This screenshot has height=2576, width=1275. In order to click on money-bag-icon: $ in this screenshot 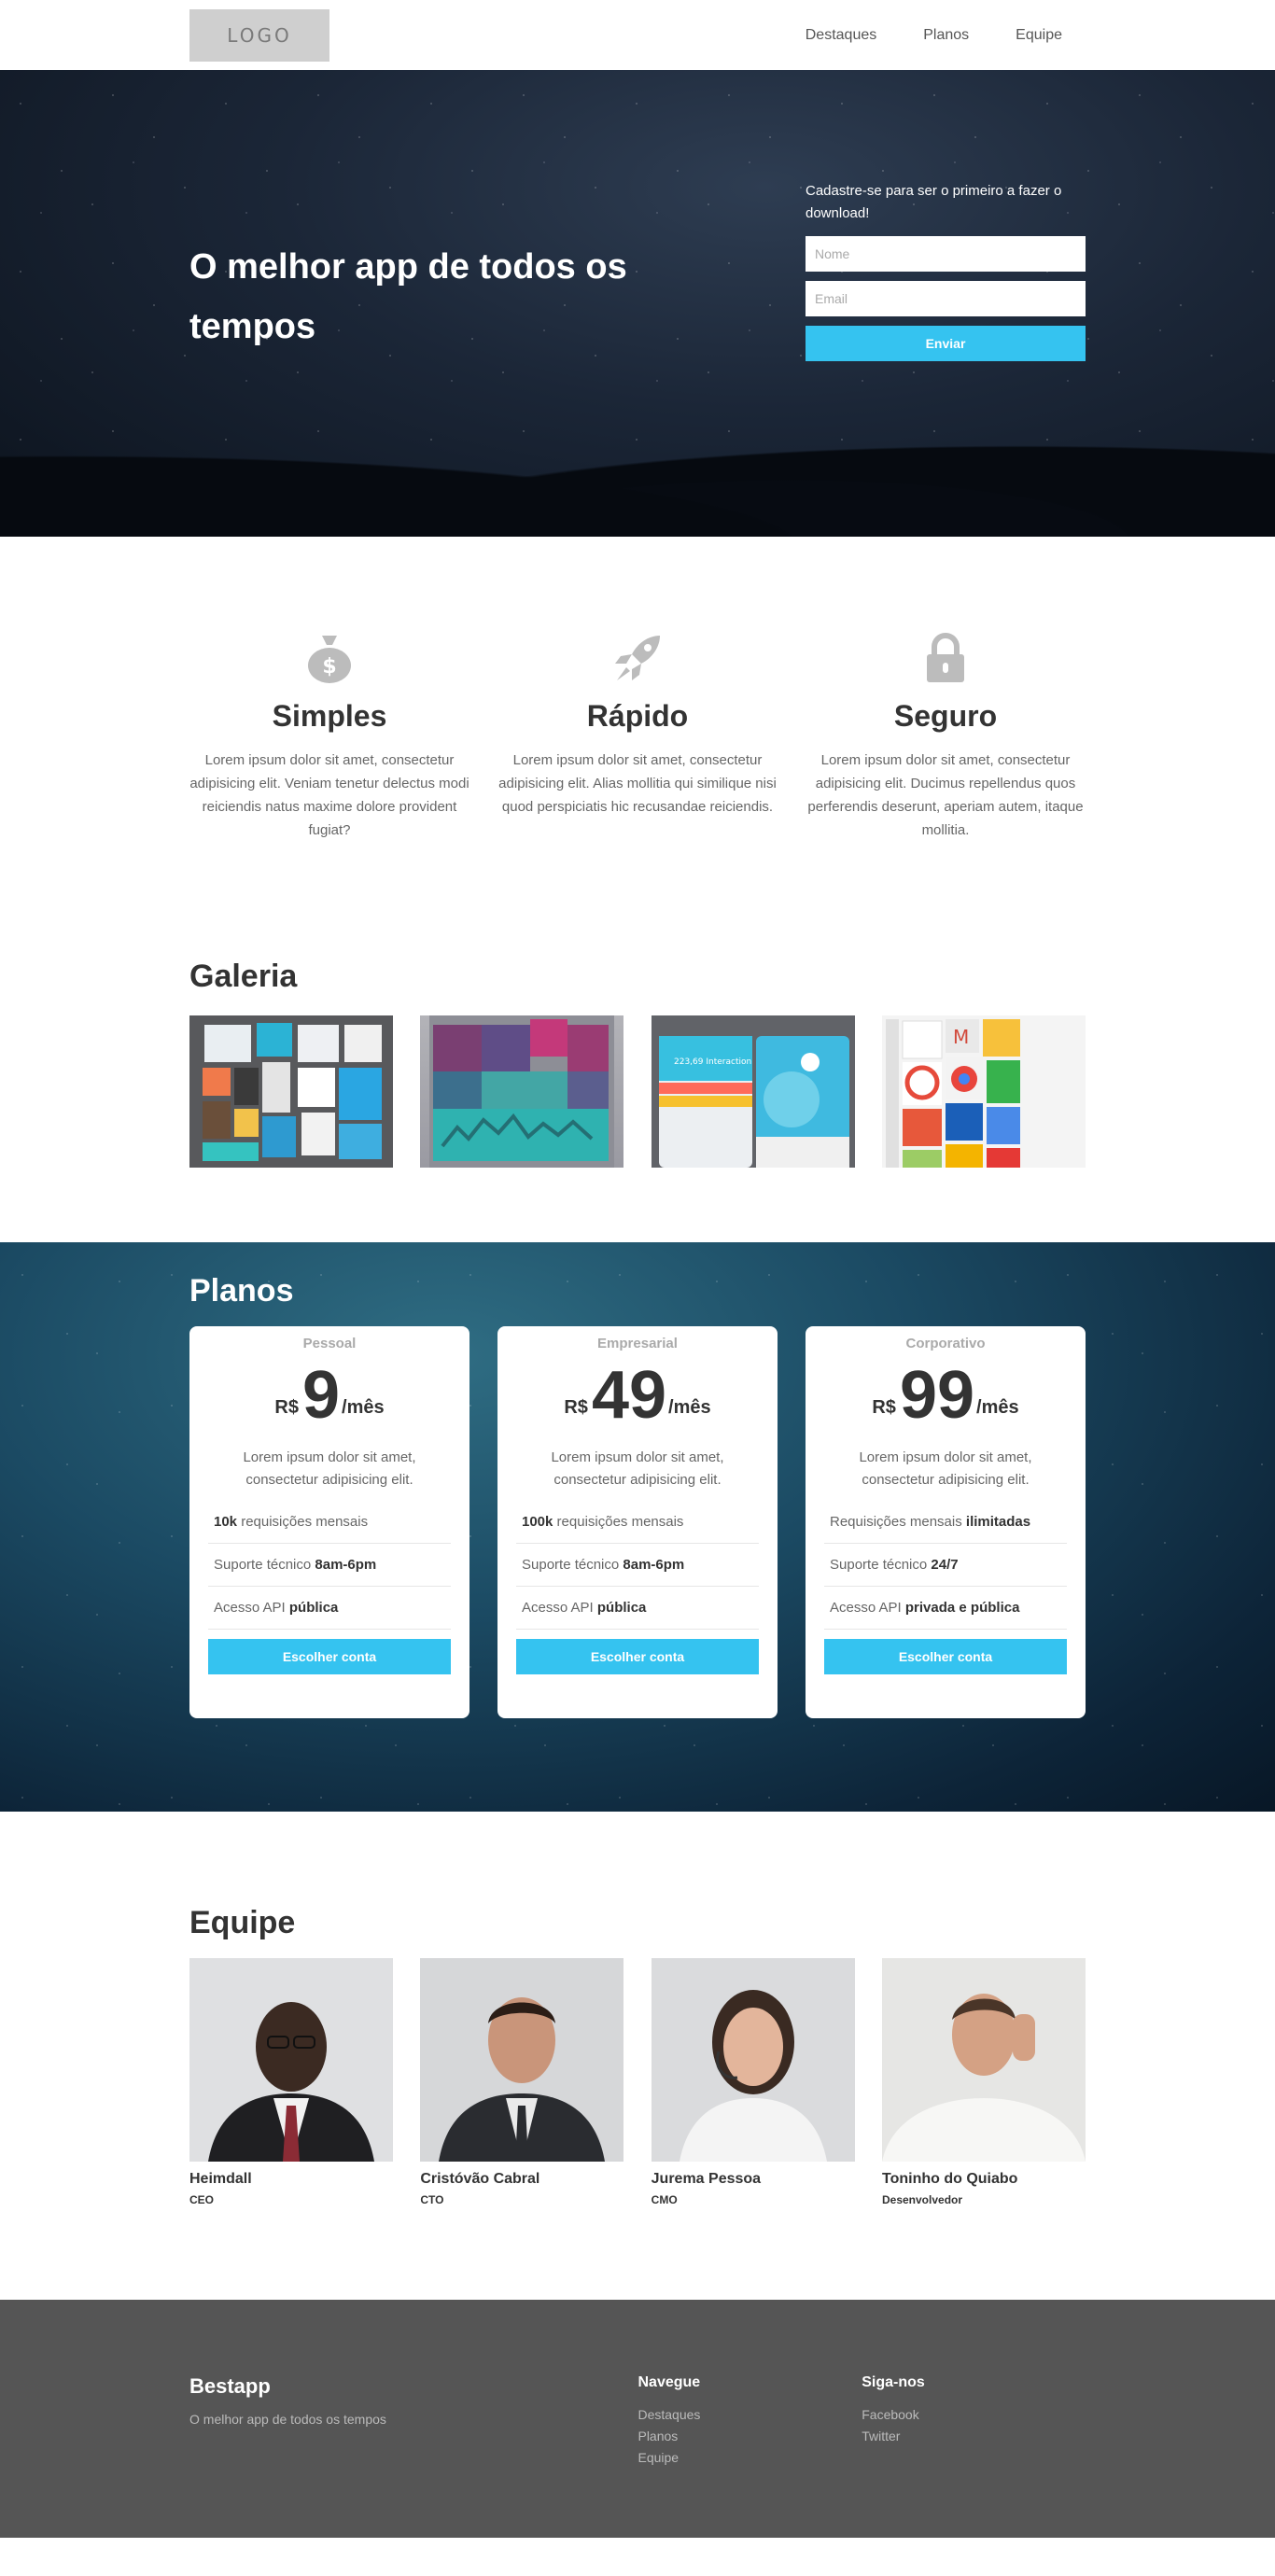, I will do `click(329, 658)`.